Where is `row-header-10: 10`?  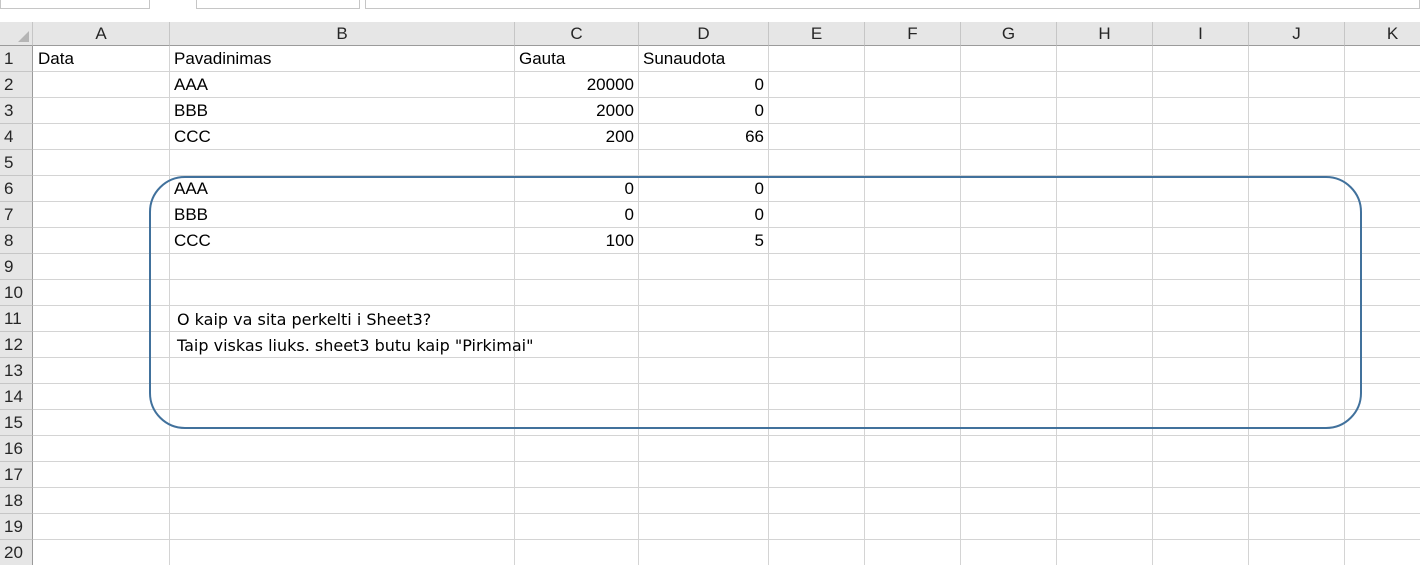
row-header-10: 10 is located at coordinates (16, 293).